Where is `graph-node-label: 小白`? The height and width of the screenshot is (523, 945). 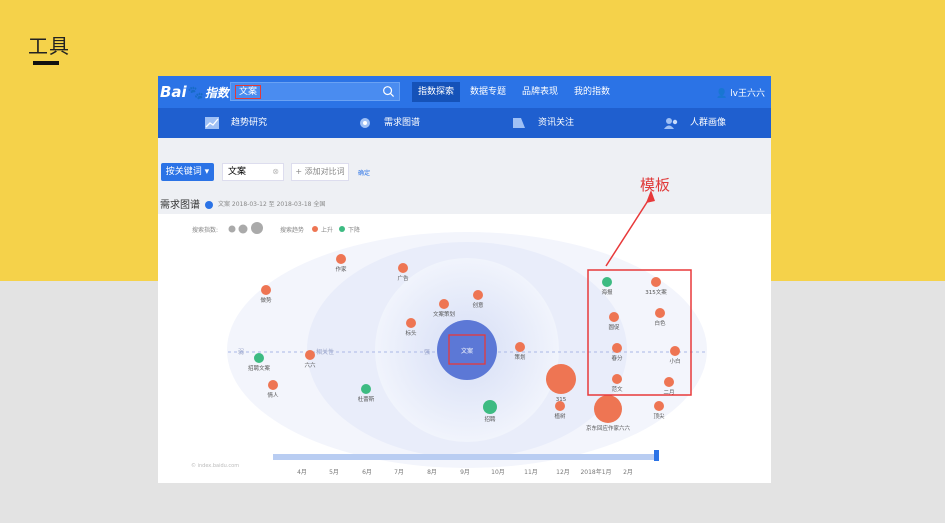 graph-node-label: 小白 is located at coordinates (674, 361).